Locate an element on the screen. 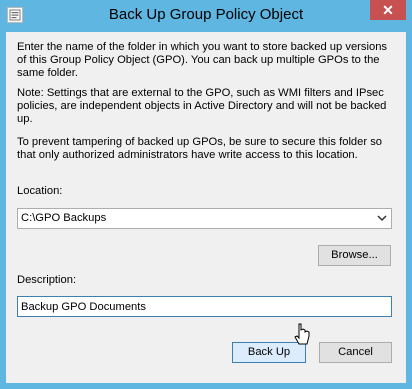  description-input is located at coordinates (204, 306).